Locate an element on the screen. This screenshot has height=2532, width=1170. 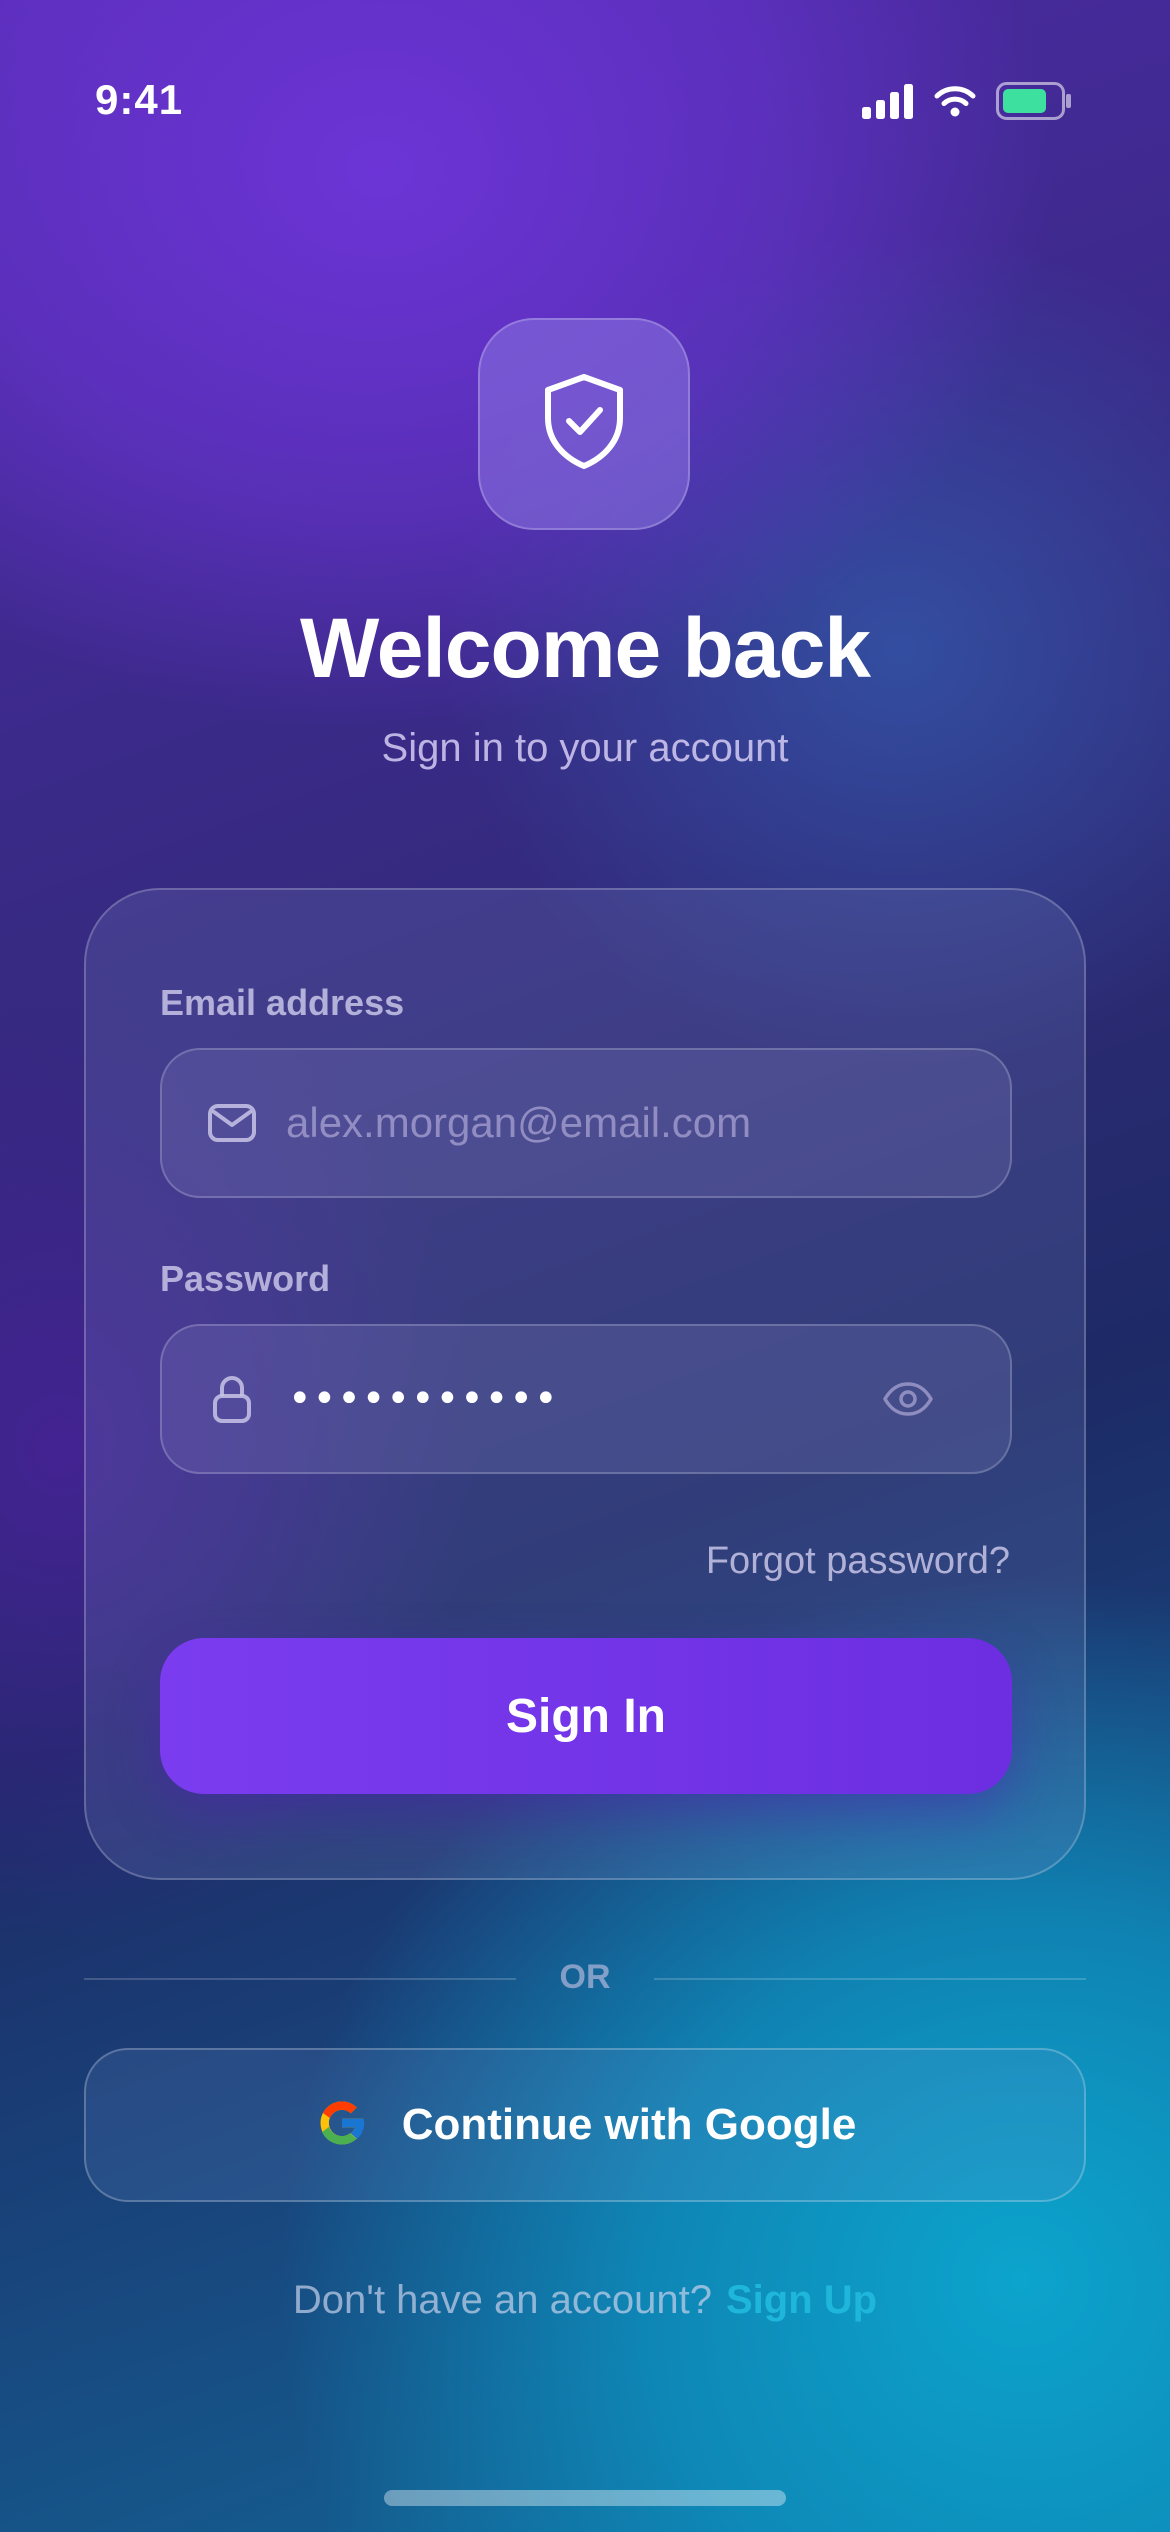
divider-line-right is located at coordinates (870, 1979).